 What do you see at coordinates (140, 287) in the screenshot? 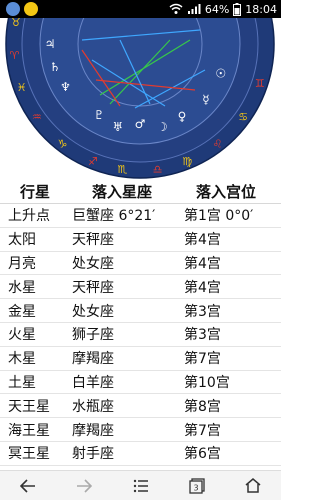
I see `table-row: 水星 天秤座 第4宫` at bounding box center [140, 287].